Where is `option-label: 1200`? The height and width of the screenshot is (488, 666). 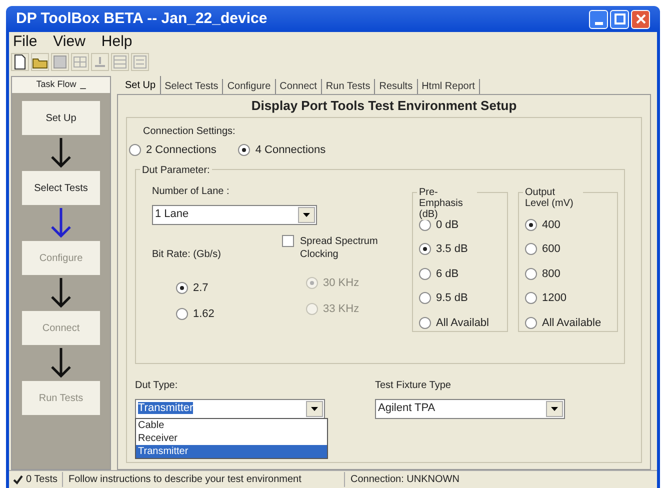
option-label: 1200 is located at coordinates (554, 298).